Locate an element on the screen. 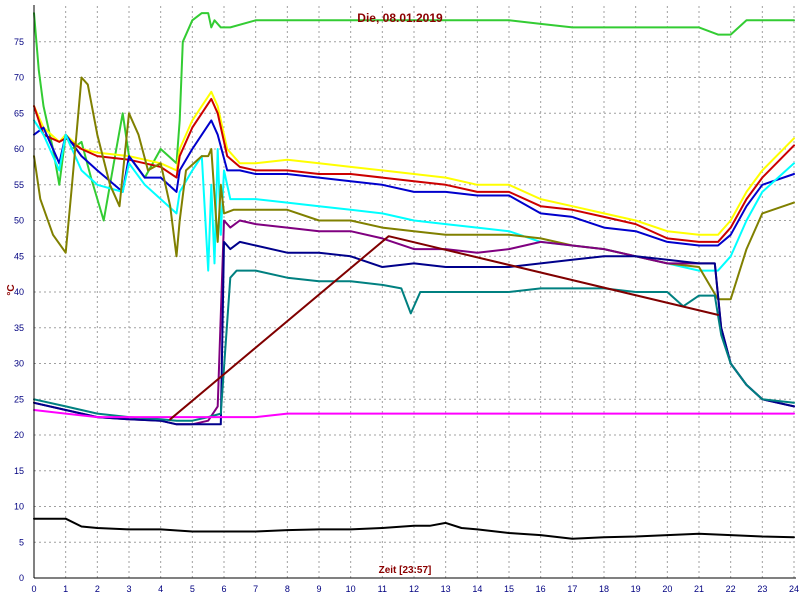  x-tick-label: 17 is located at coordinates (572, 589).